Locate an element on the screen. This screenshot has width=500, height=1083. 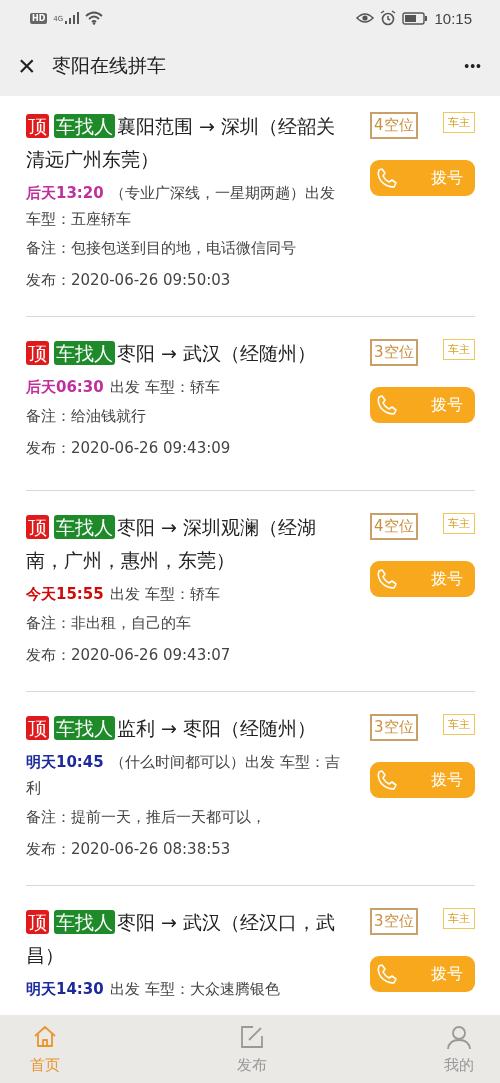
route-text: 枣阳 → 武汉（经汉口，武 is located at coordinates (226, 922).